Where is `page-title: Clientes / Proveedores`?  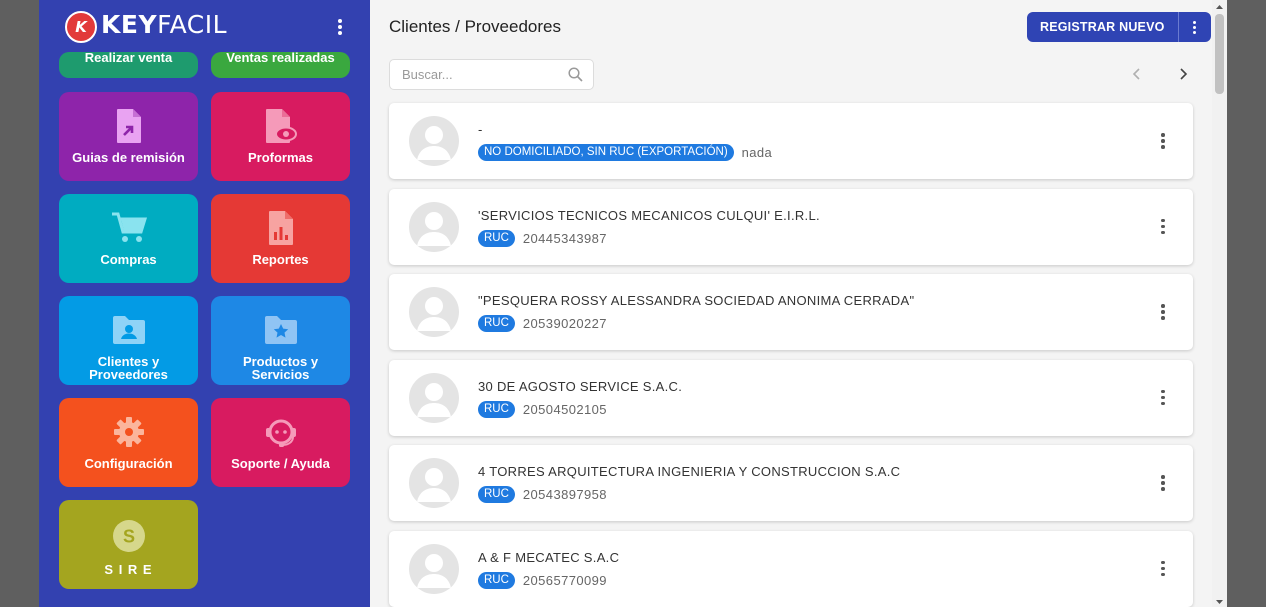
page-title: Clientes / Proveedores is located at coordinates (475, 26).